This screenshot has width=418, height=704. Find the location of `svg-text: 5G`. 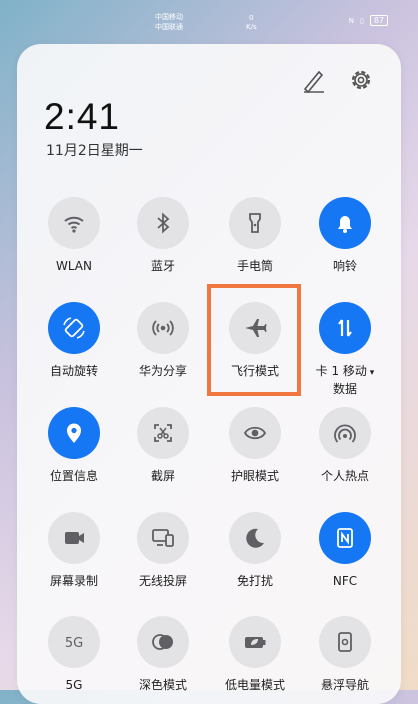

svg-text: 5G is located at coordinates (74, 643).